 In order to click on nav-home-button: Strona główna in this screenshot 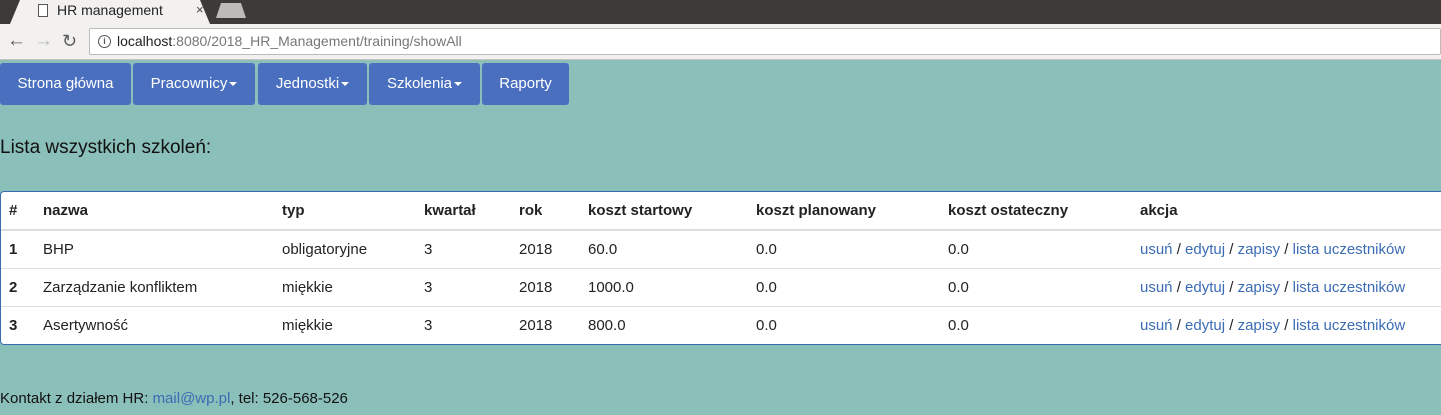, I will do `click(65, 84)`.